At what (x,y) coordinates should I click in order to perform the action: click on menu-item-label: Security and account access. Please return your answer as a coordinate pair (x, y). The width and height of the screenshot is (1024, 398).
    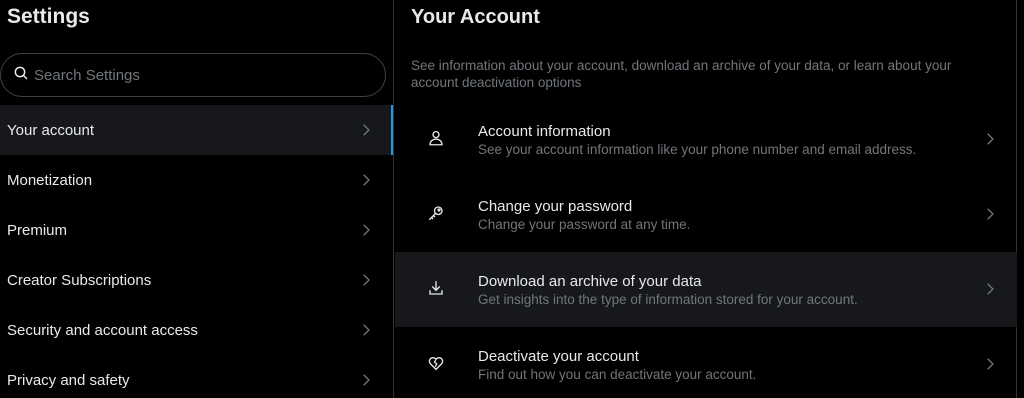
    Looking at the image, I should click on (102, 330).